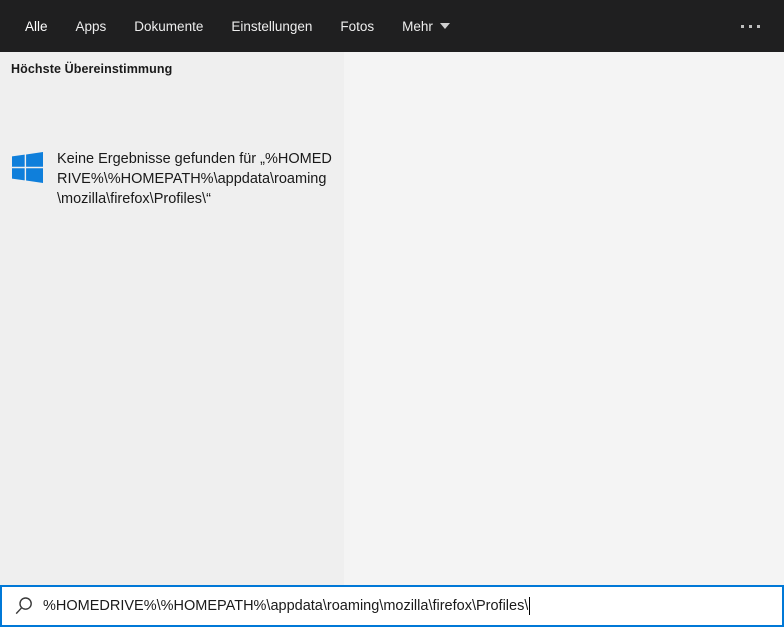 This screenshot has width=784, height=627. What do you see at coordinates (417, 26) in the screenshot?
I see `tab-mehr-label: Mehr` at bounding box center [417, 26].